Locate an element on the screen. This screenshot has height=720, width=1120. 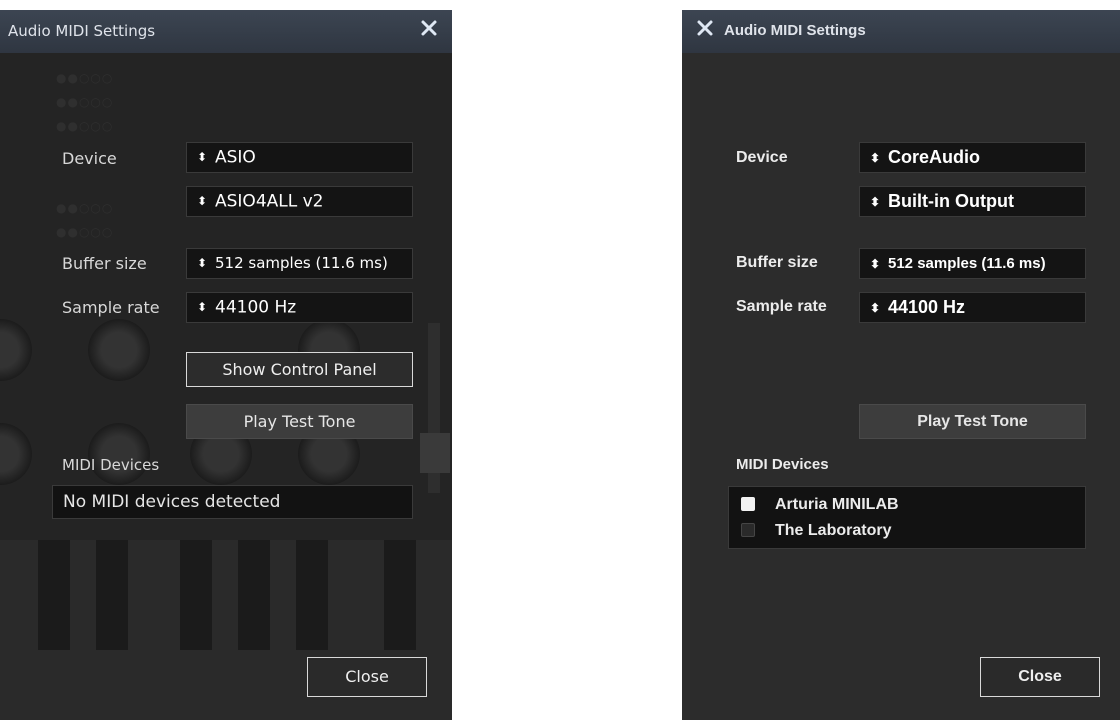
midi-devices-list: Arturia MINILAB The Laboratory is located at coordinates (907, 517).